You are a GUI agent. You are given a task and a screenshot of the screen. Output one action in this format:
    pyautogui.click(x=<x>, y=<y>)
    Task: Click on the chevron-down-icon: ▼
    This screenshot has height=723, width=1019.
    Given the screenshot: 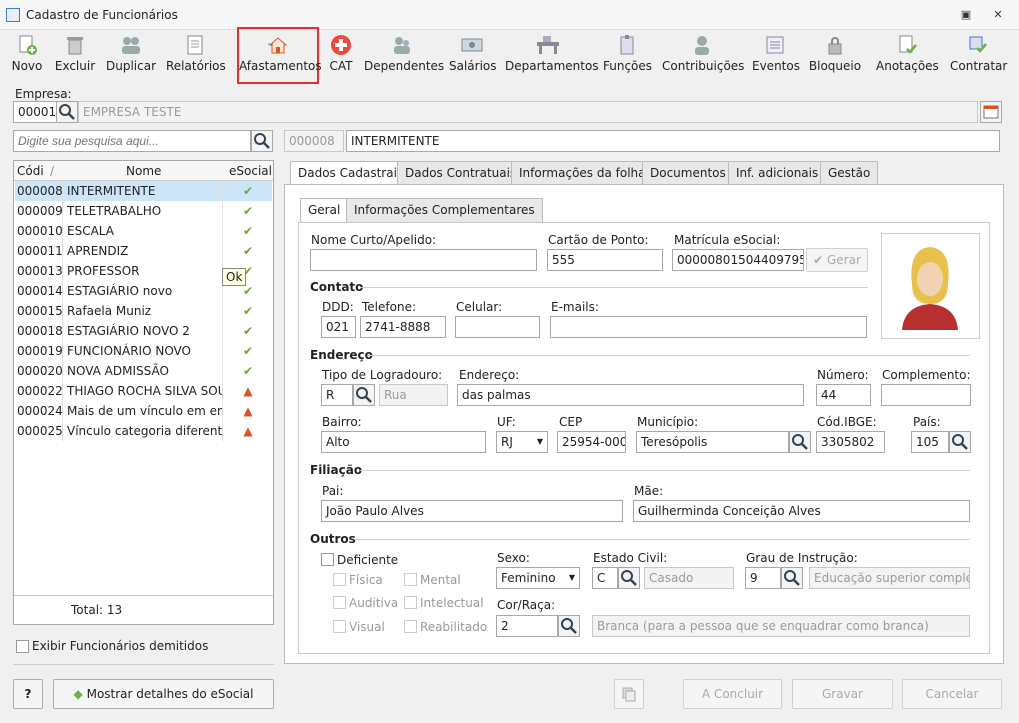 What is the action you would take?
    pyautogui.click(x=571, y=577)
    